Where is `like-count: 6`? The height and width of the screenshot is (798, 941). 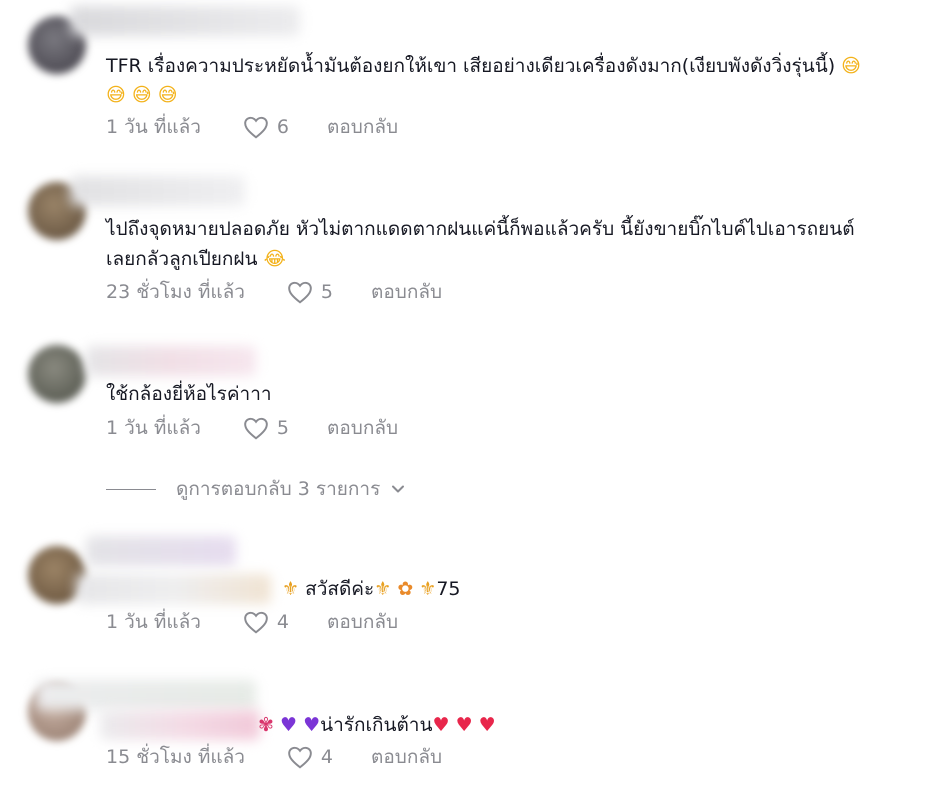 like-count: 6 is located at coordinates (283, 127).